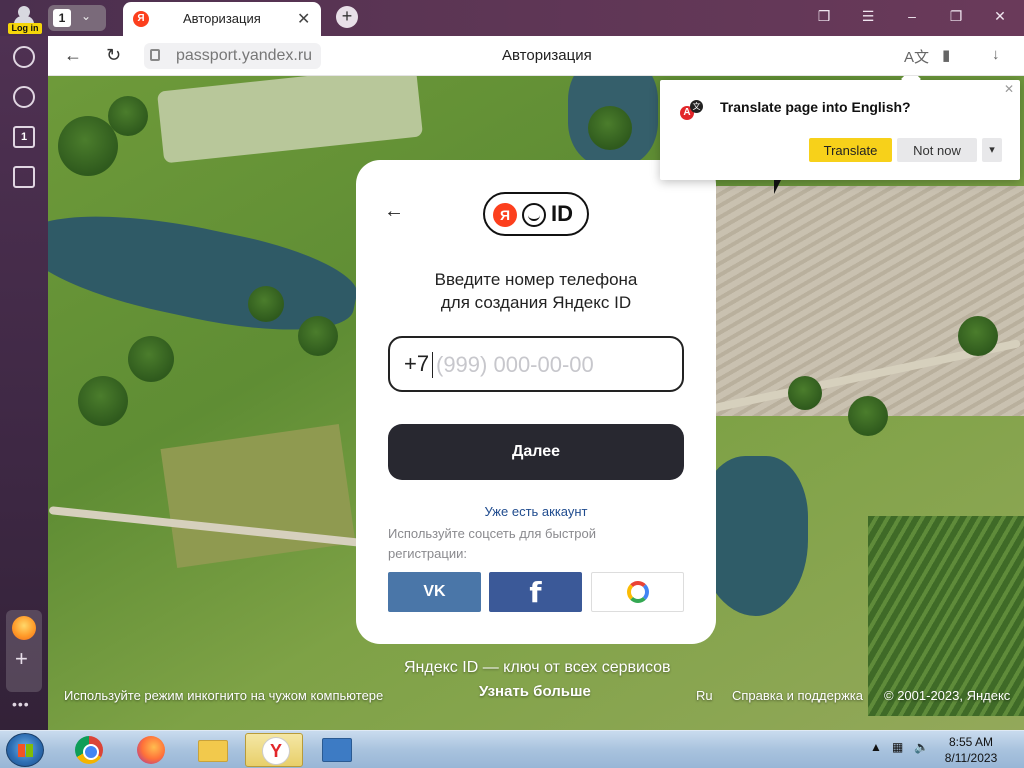 This screenshot has width=1024, height=768. I want to click on taskbar-control-panel, so click(336, 750).